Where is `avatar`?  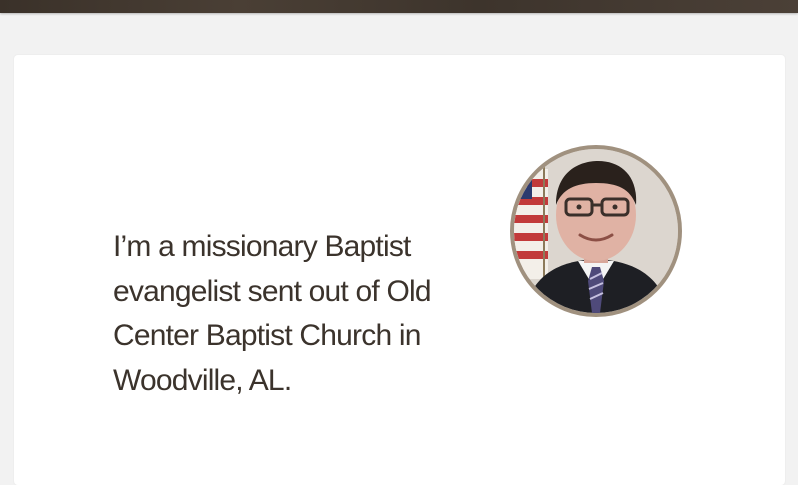
avatar is located at coordinates (596, 231).